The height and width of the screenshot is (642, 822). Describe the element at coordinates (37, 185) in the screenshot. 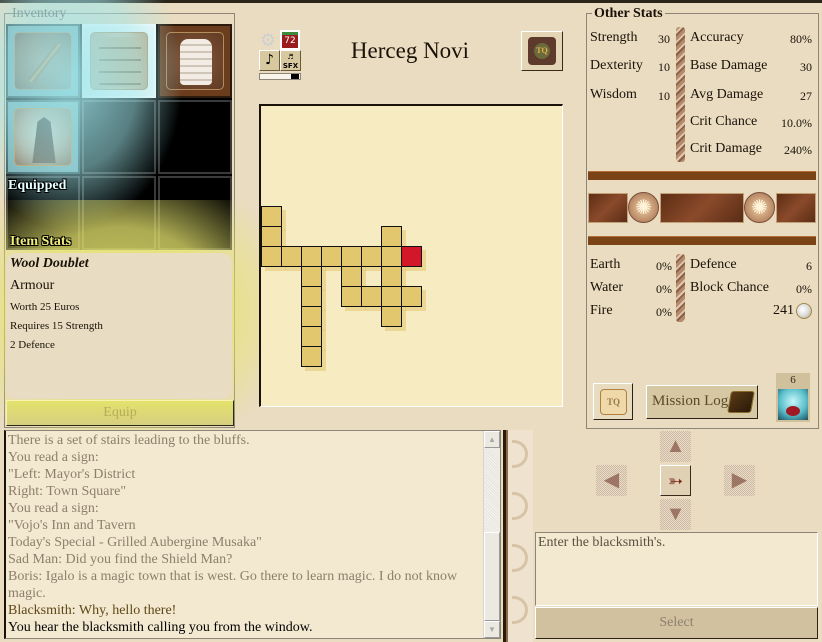

I see `equipped-label: Equipped` at that location.